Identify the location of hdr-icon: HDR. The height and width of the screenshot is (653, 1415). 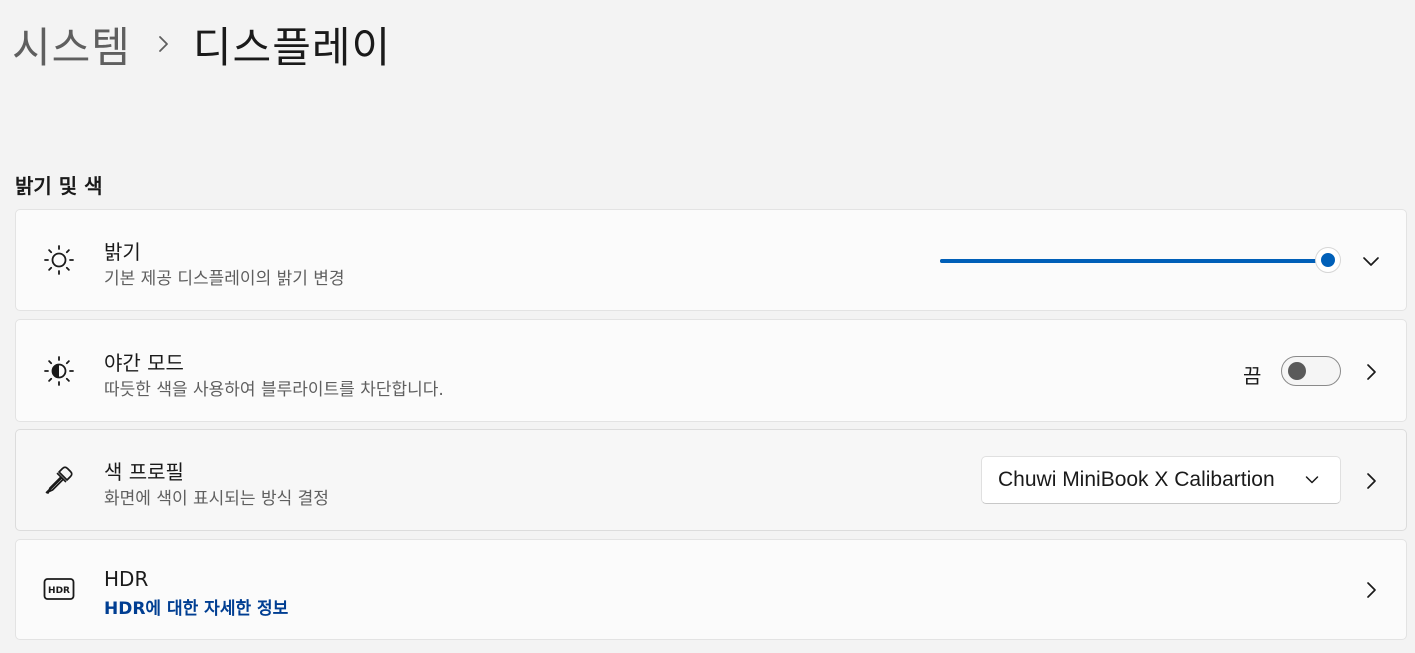
(59, 589).